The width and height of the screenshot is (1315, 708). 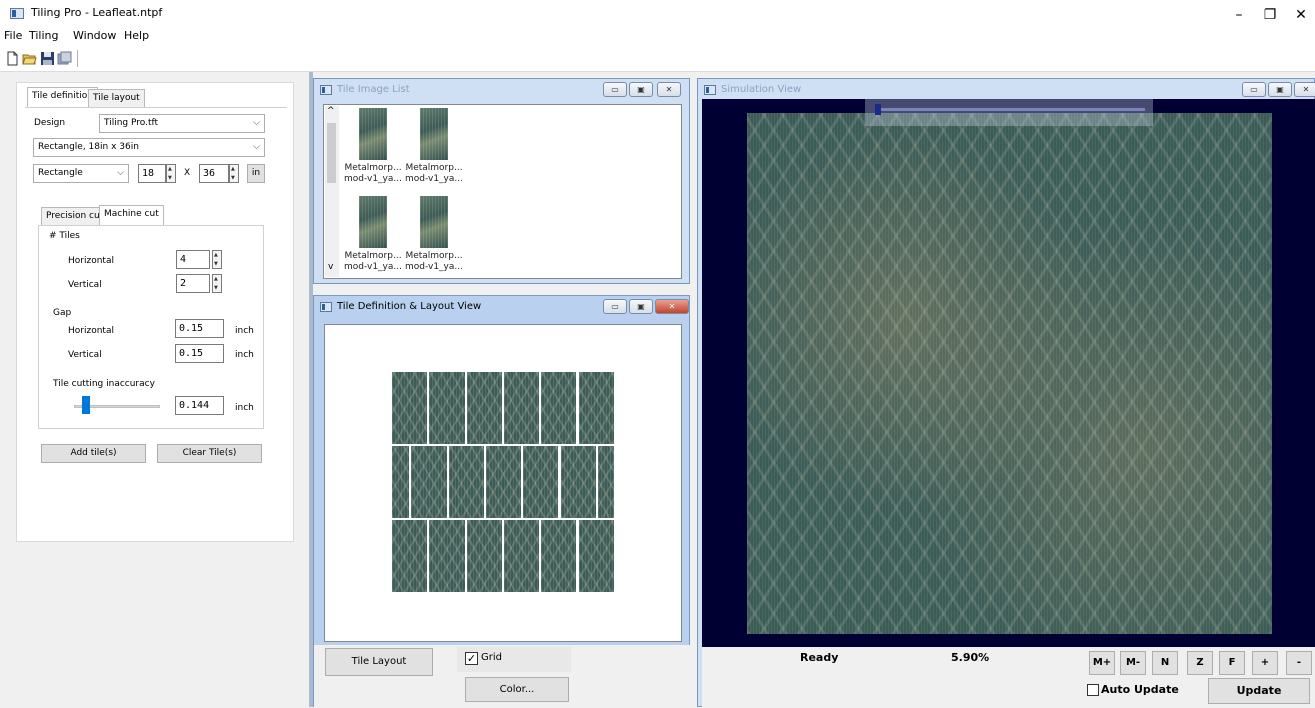 I want to click on restore-button: ❐, so click(x=1270, y=15).